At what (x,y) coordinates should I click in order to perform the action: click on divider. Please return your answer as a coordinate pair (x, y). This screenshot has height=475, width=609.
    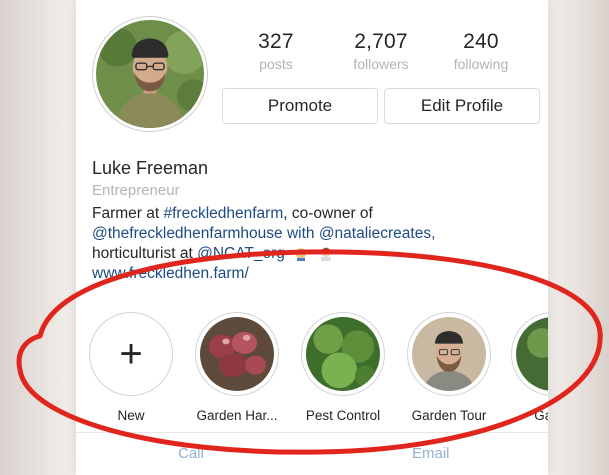
    Looking at the image, I should click on (312, 432).